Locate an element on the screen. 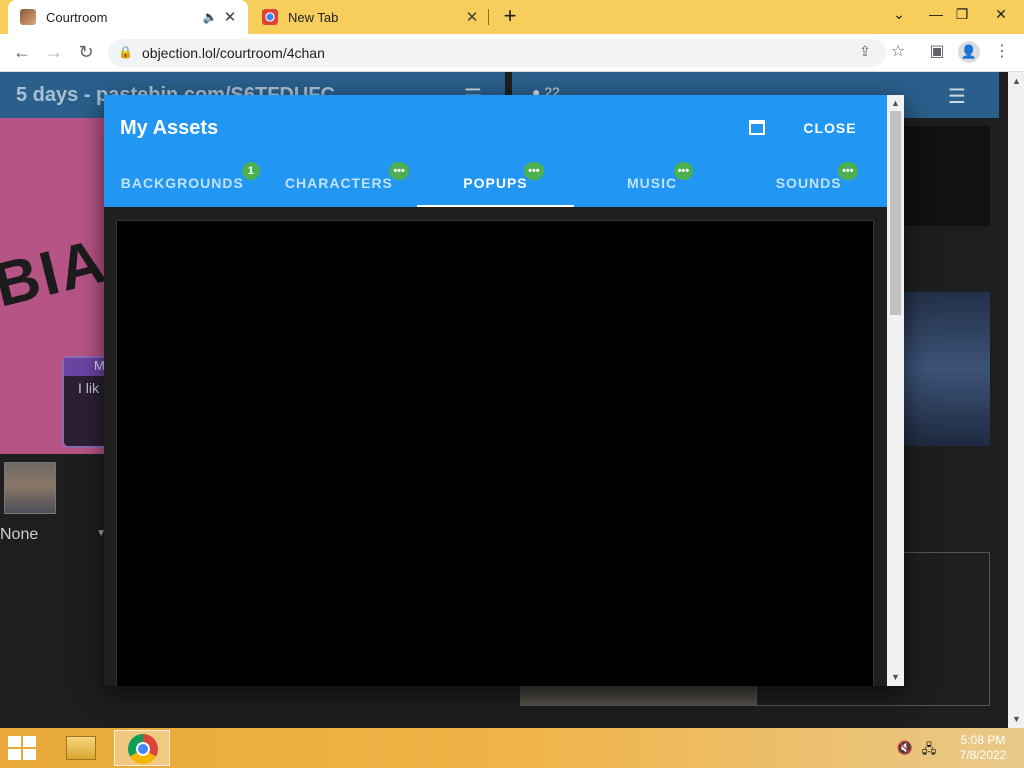 The image size is (1024, 768). stage-text: BIA is located at coordinates (57, 273).